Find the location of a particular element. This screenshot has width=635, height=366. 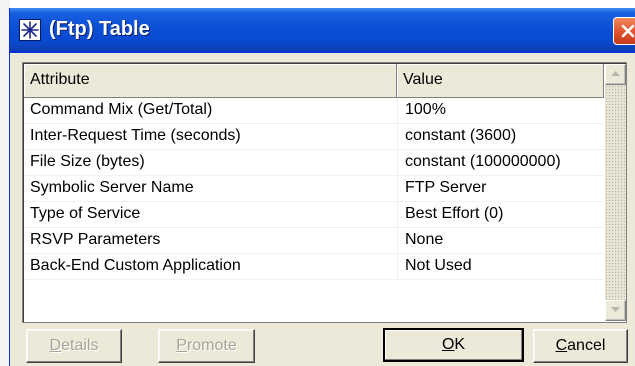

scroll-up-arrow-icon is located at coordinates (615, 73).